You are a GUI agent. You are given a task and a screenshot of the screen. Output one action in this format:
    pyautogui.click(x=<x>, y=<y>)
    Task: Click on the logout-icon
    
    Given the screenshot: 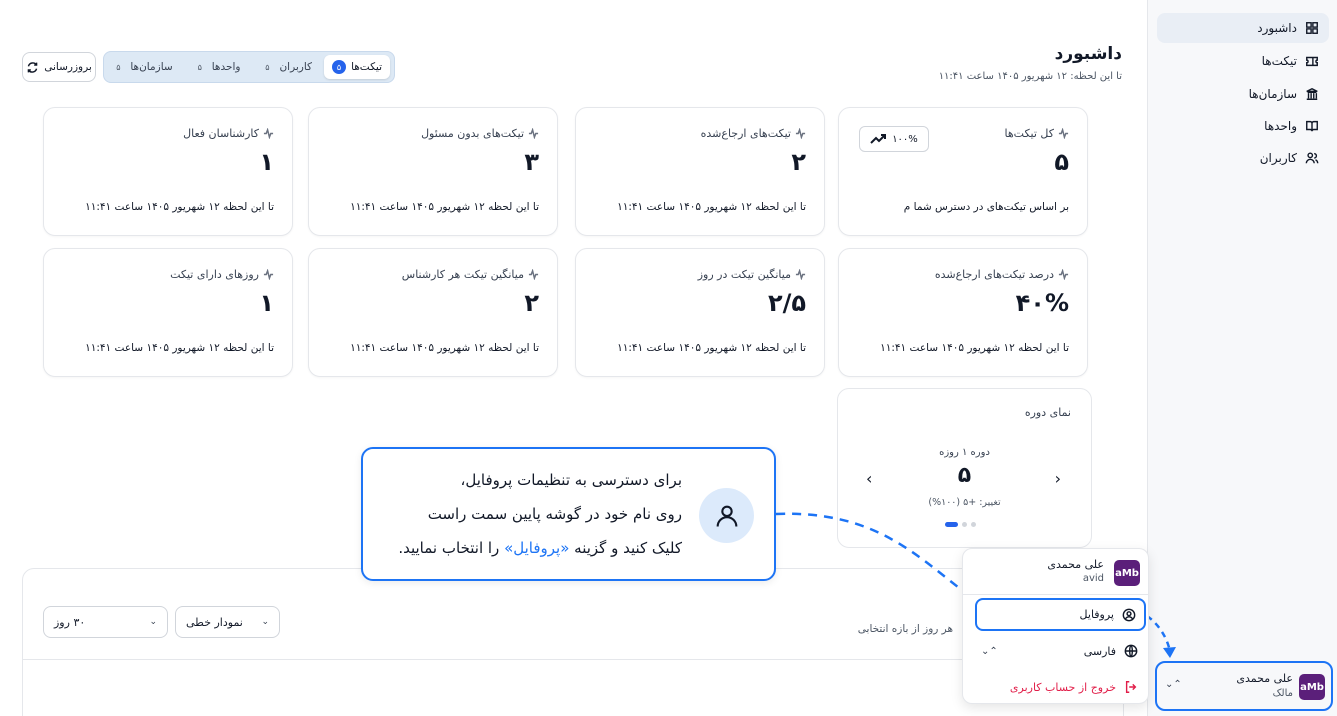 What is the action you would take?
    pyautogui.click(x=1131, y=687)
    